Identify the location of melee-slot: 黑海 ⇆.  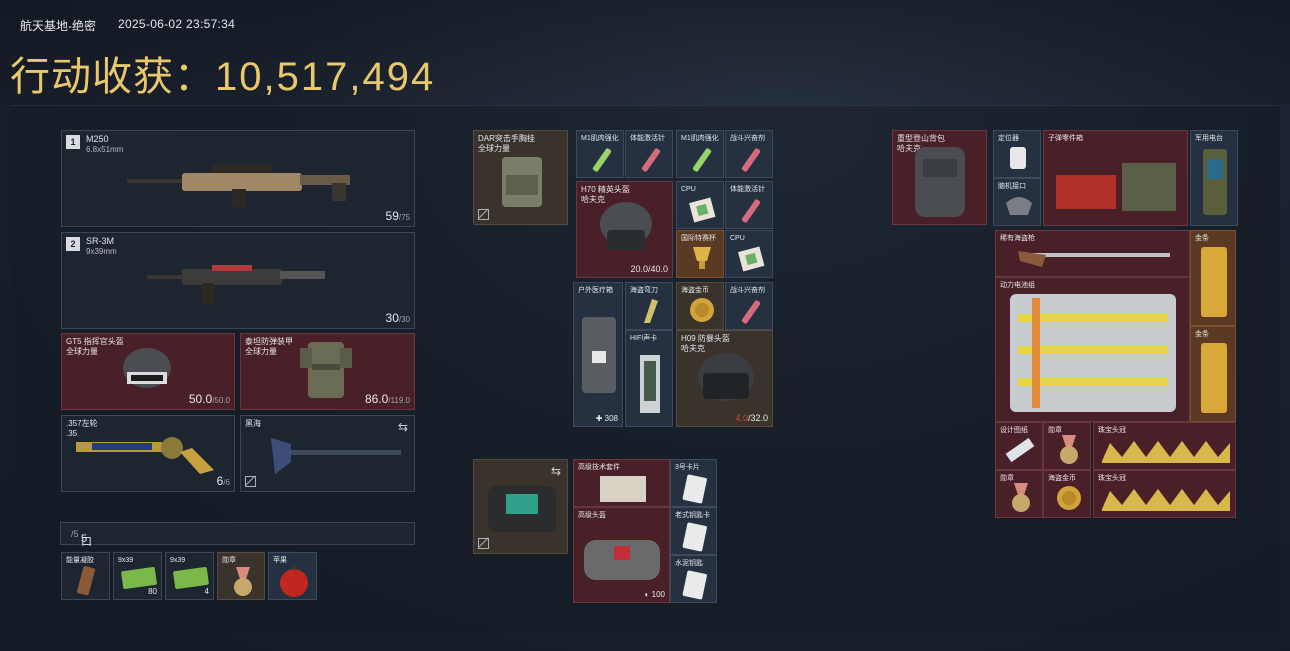
(327, 453).